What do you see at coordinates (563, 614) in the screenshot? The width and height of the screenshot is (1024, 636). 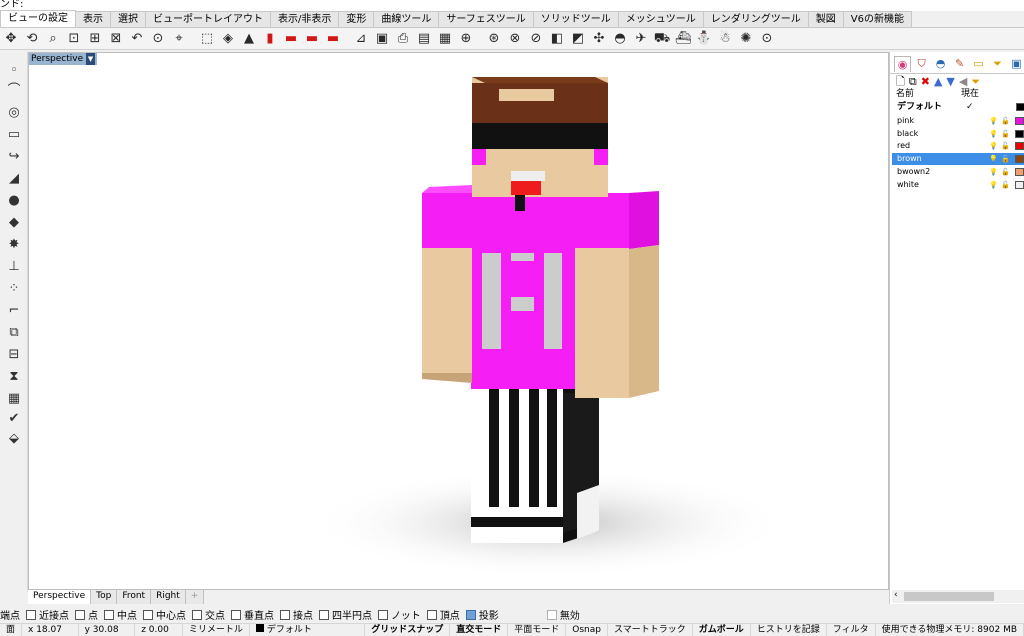 I see `osnap-disable-checkbox: 無効` at bounding box center [563, 614].